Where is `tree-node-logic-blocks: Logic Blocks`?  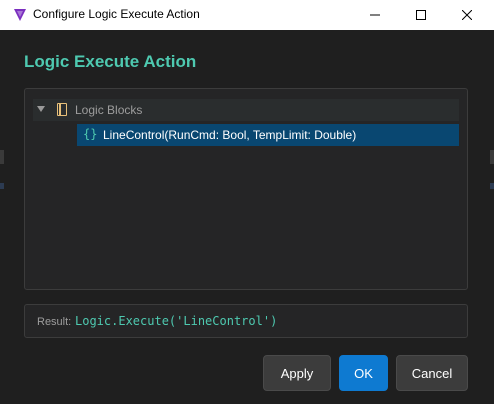 tree-node-logic-blocks: Logic Blocks is located at coordinates (246, 110).